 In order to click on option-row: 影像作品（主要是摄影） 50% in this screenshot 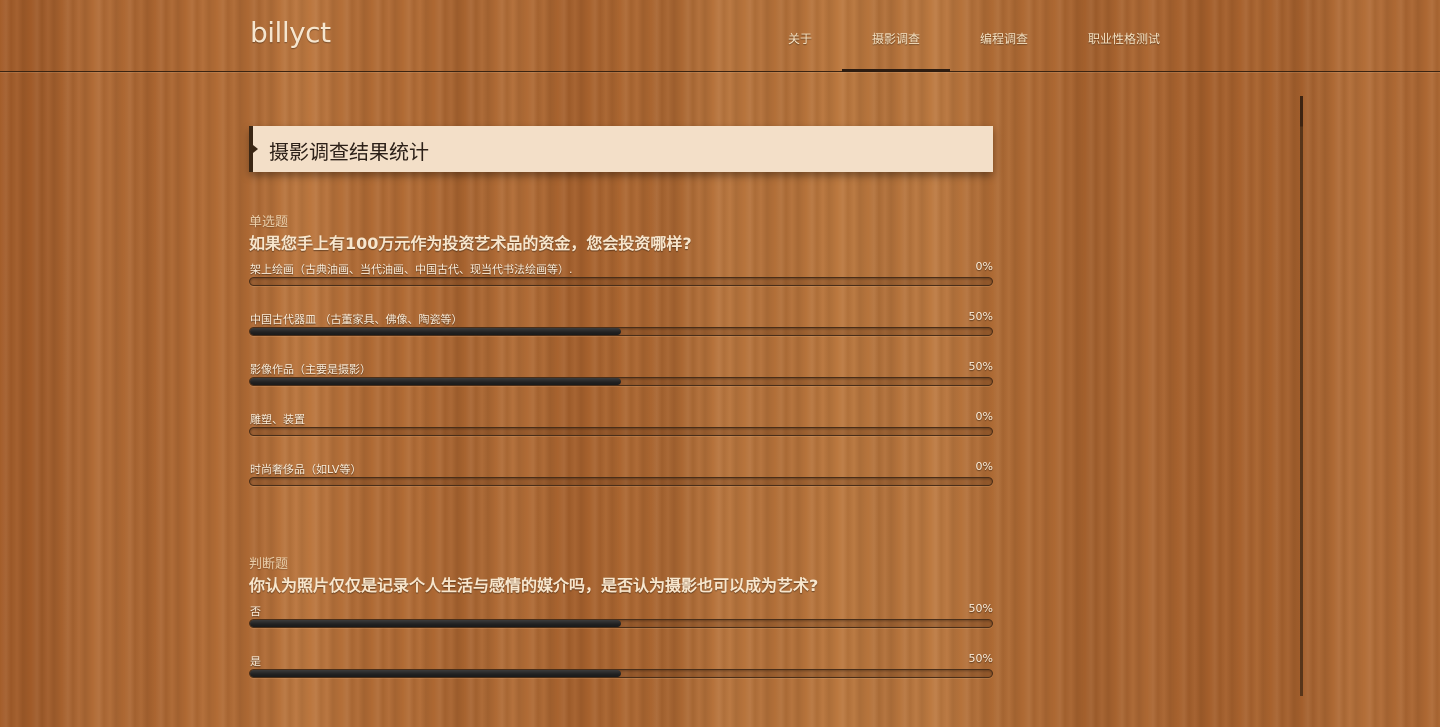, I will do `click(621, 380)`.